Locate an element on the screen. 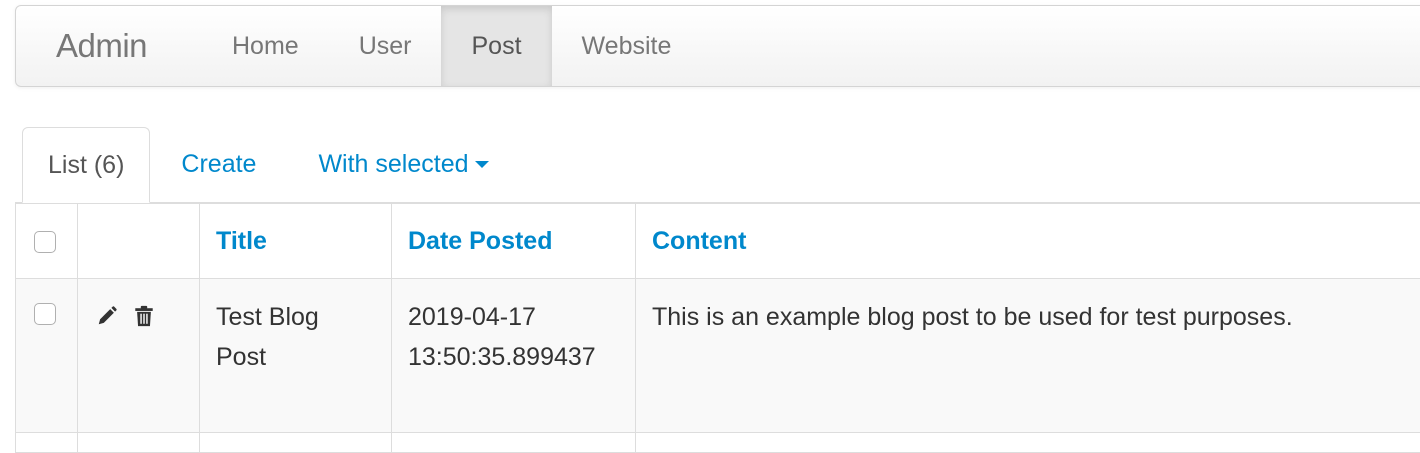  nav-item-user: User is located at coordinates (385, 46).